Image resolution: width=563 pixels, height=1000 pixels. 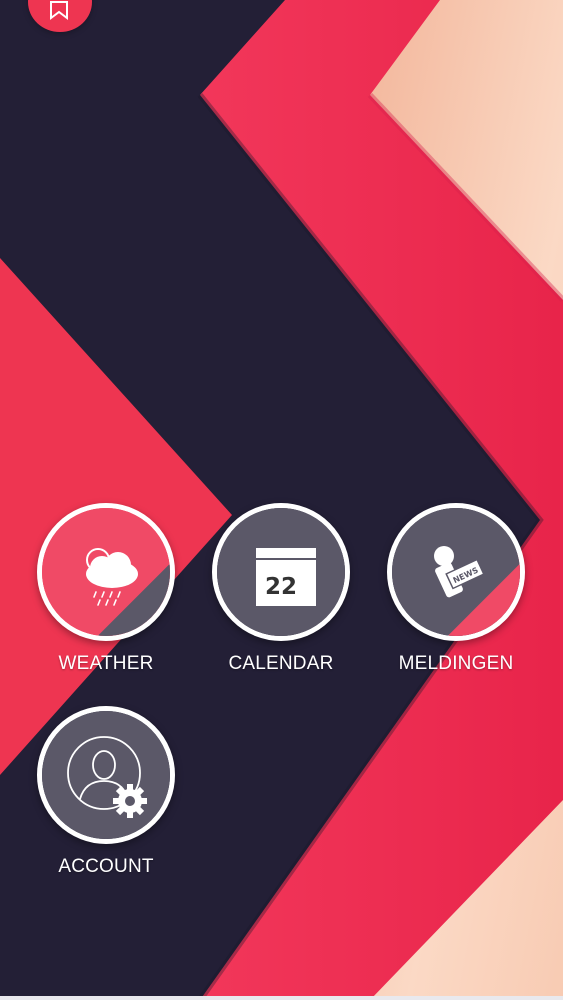 I want to click on weather-cloud-rain-icon, so click(x=112, y=577).